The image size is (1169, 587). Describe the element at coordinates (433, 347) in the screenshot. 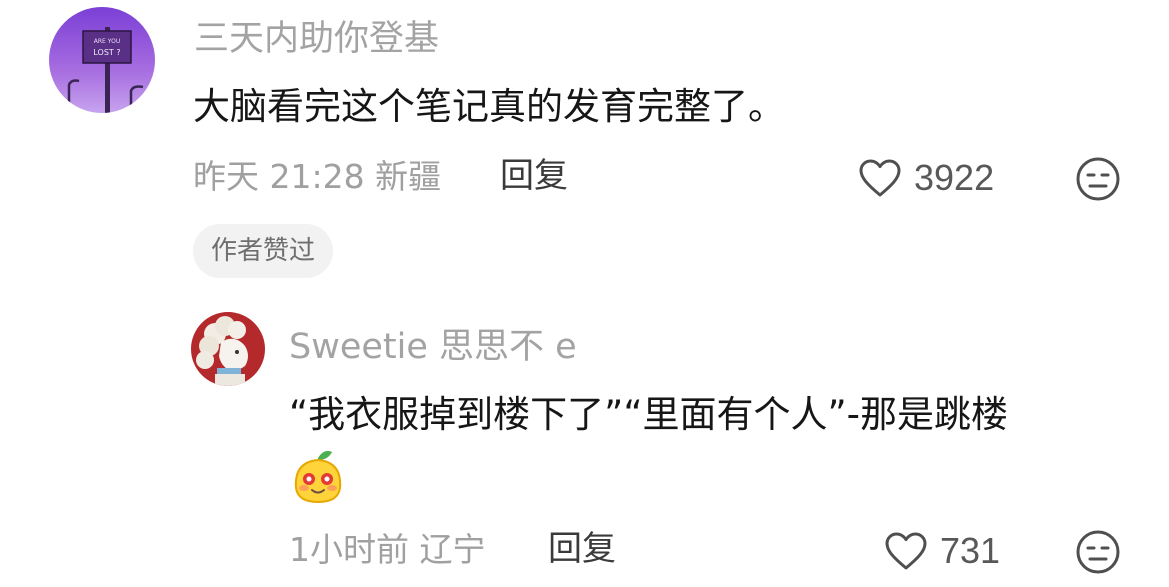

I see `reply-username: Sweetie 思思不 e` at that location.